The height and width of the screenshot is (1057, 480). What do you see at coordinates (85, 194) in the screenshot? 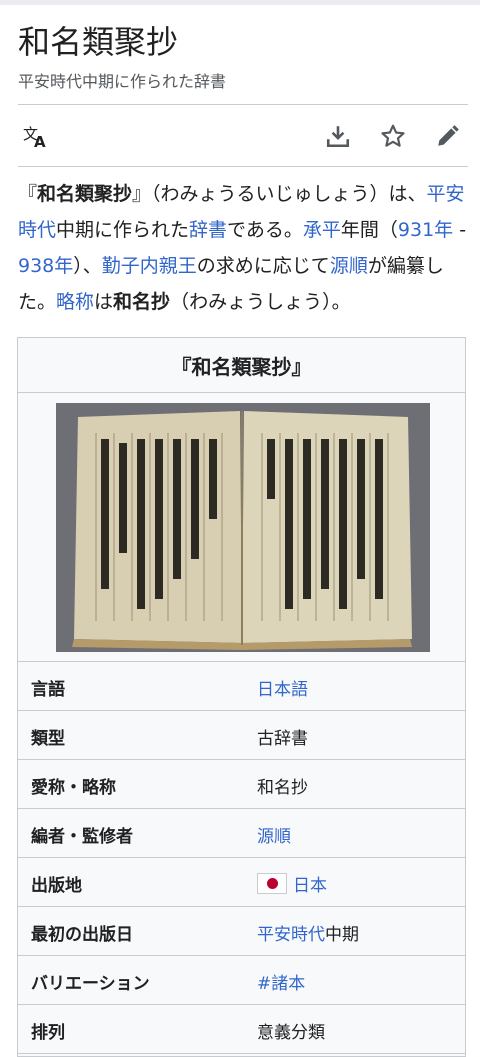
I see `lead-bold-term: 和名類聚抄` at bounding box center [85, 194].